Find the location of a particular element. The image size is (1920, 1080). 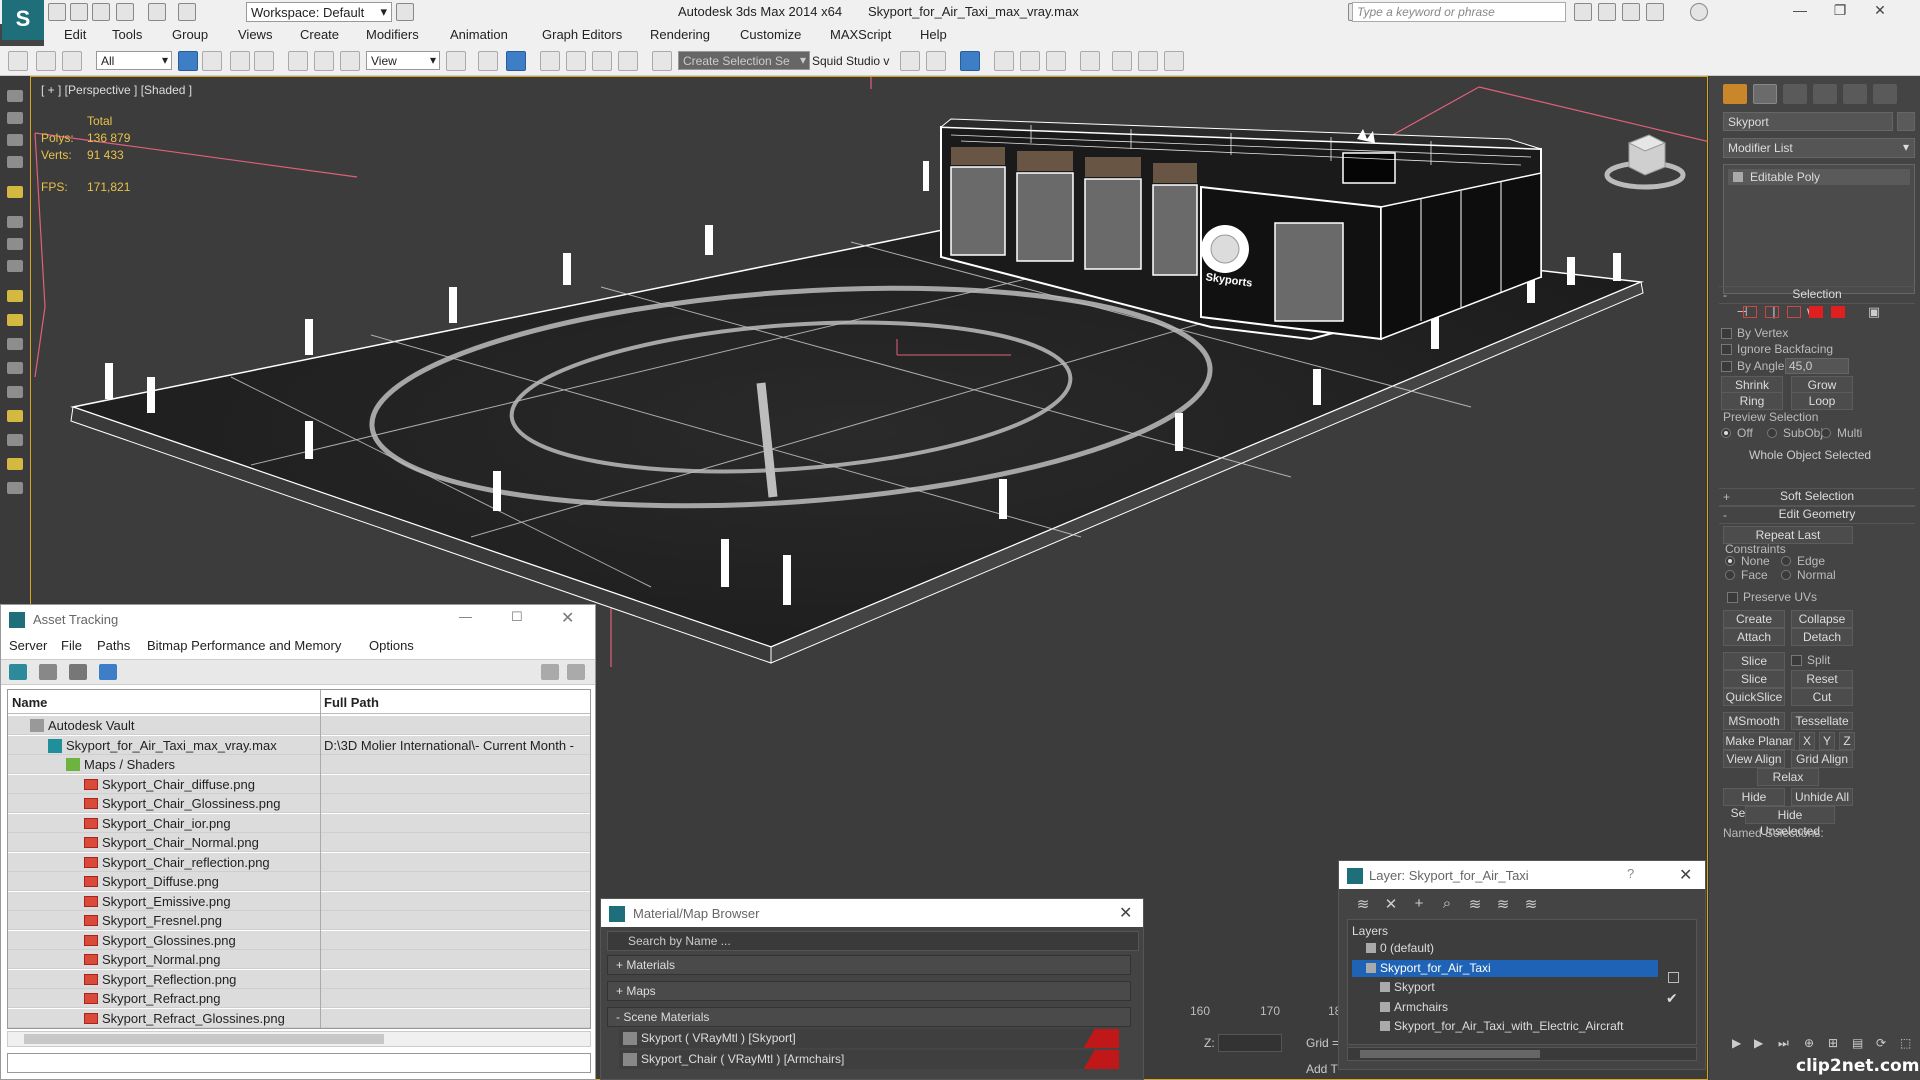

hide-unselected-button: Hide Unselected is located at coordinates (1790, 822).